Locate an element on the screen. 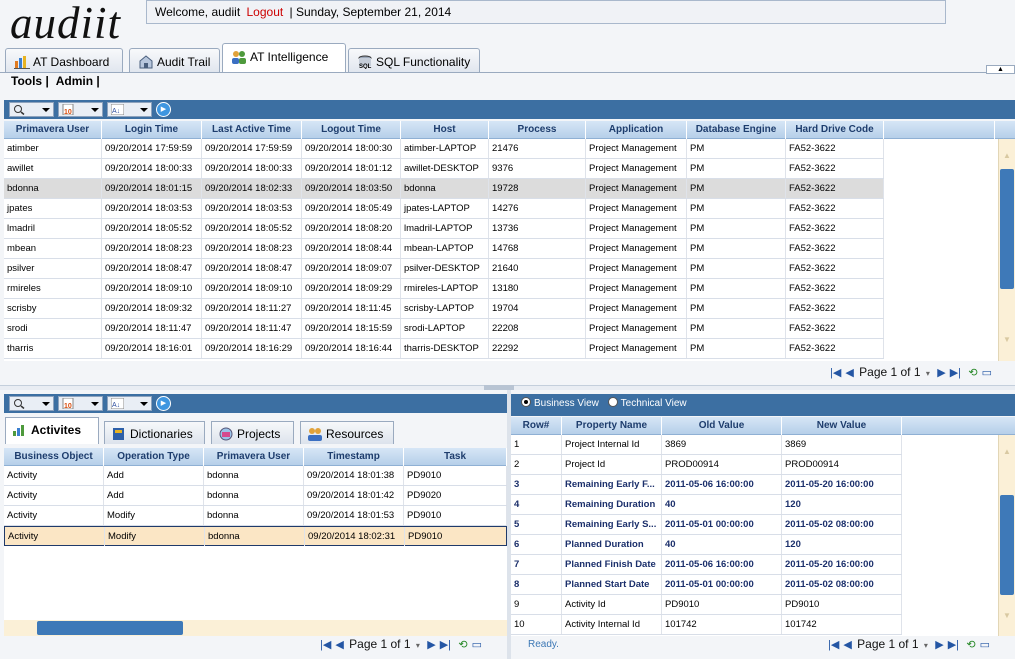 This screenshot has height=659, width=1015. col-last-active-time: Last Active Time is located at coordinates (252, 130).